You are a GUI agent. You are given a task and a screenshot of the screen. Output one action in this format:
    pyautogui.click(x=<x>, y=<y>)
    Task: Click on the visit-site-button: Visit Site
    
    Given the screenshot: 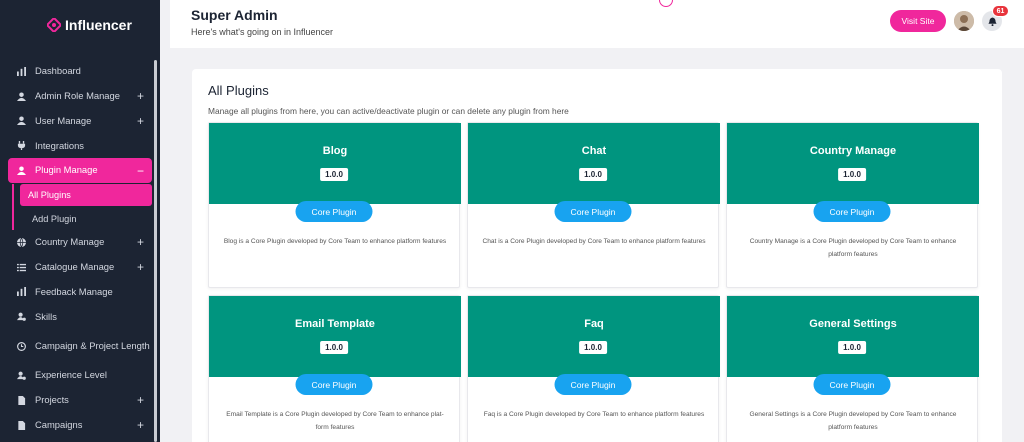 What is the action you would take?
    pyautogui.click(x=918, y=21)
    